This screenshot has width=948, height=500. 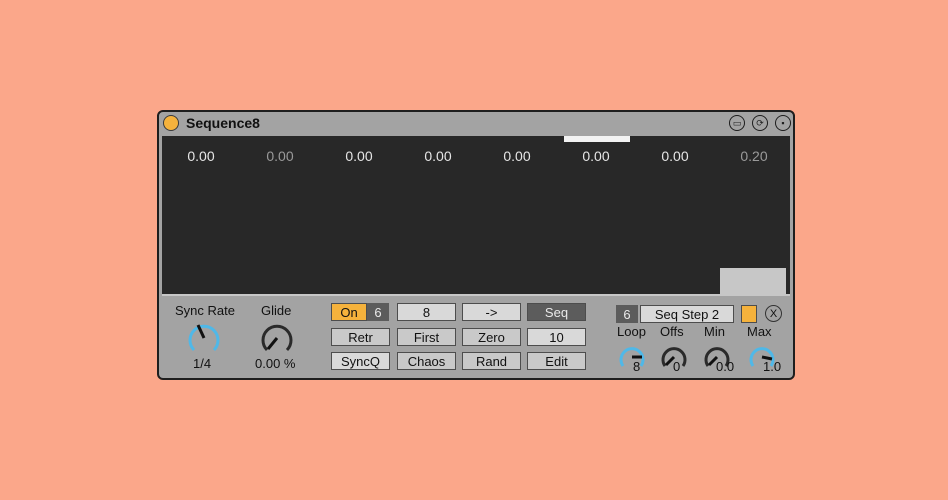 I want to click on loop-label: Loop, so click(x=631, y=331).